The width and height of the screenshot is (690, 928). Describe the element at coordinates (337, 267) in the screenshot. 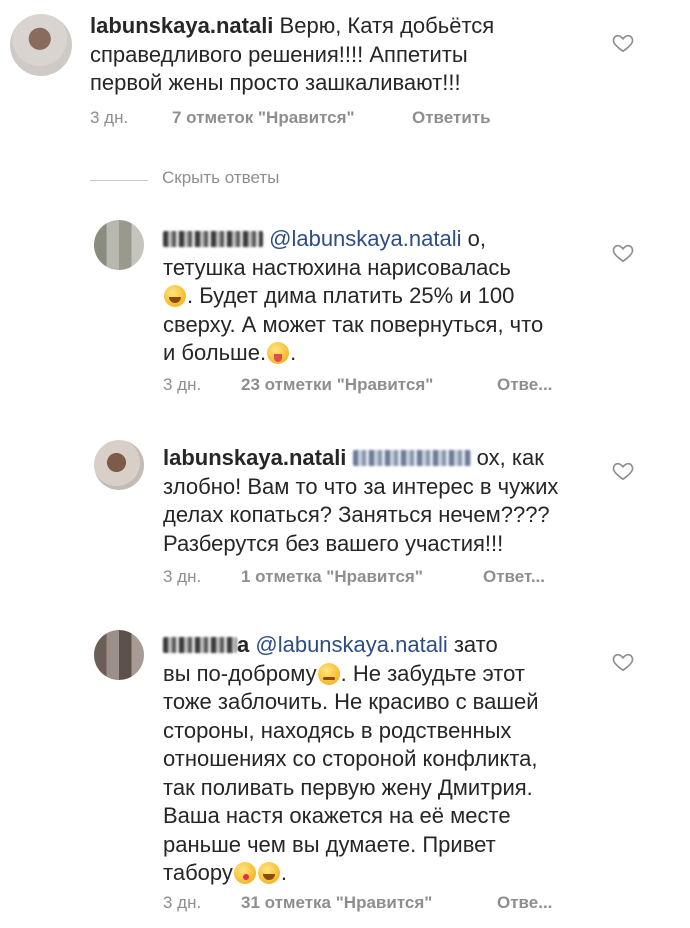

I see `comment-line: тетушка настюхина нарисовалась` at that location.